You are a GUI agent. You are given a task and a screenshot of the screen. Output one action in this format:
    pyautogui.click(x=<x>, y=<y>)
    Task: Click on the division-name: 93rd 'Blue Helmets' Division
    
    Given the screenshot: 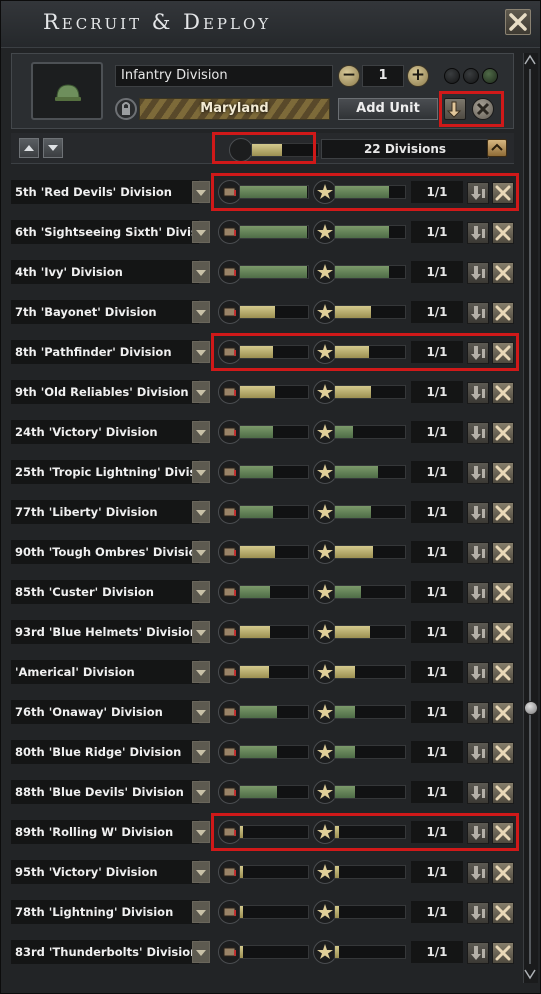 What is the action you would take?
    pyautogui.click(x=105, y=632)
    